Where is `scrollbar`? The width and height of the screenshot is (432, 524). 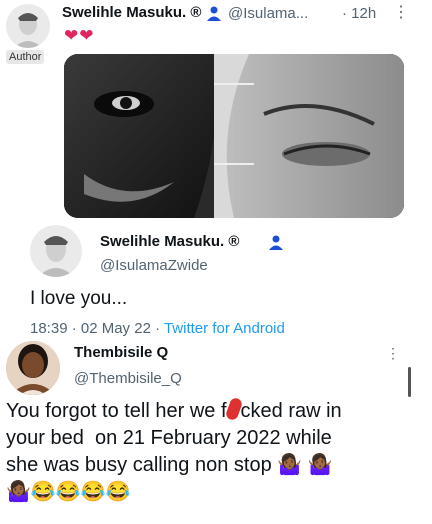
scrollbar is located at coordinates (409, 382).